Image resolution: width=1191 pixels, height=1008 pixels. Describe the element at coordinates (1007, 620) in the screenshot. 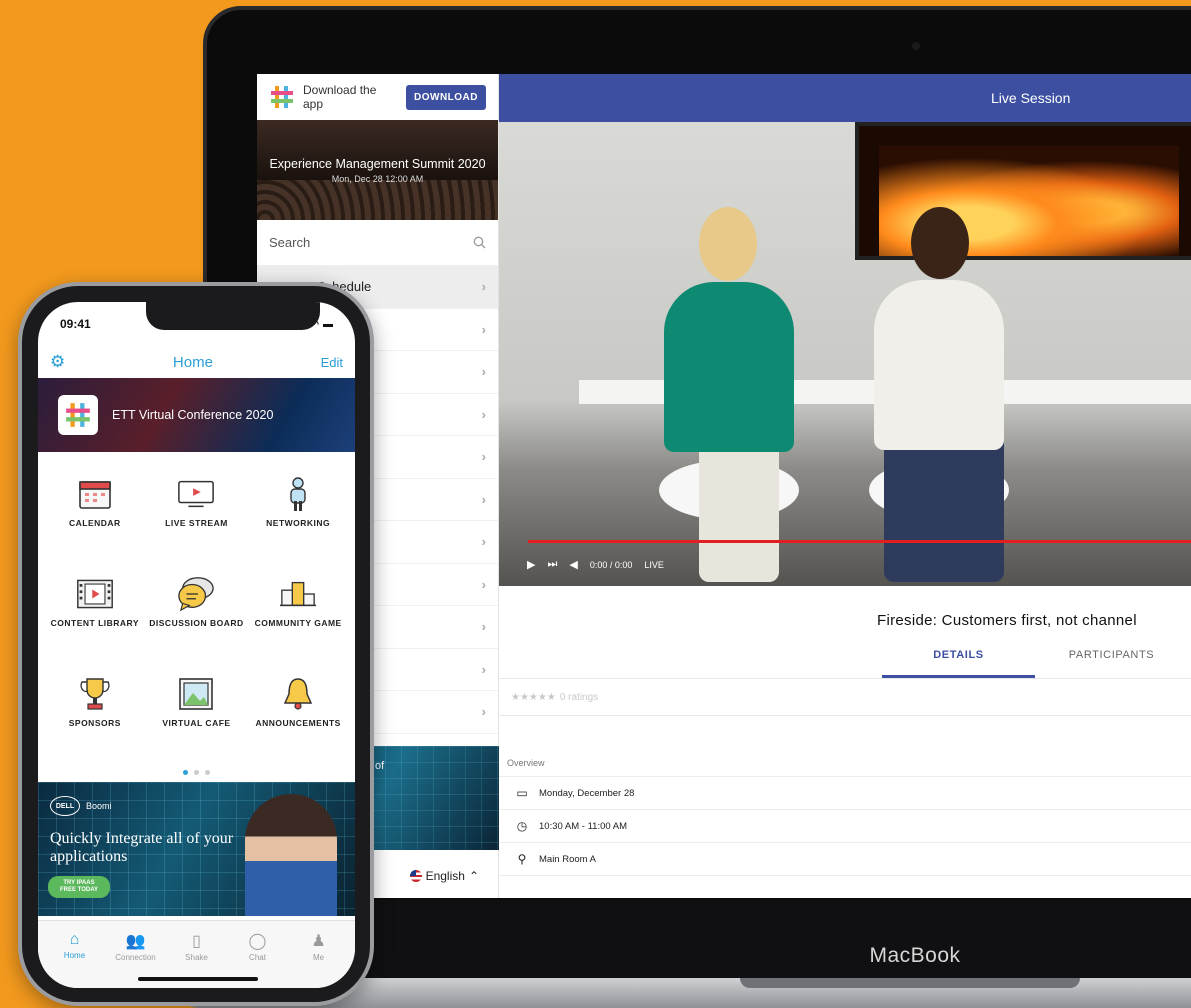

I see `session-title: Fireside: Customers first, not channel` at that location.